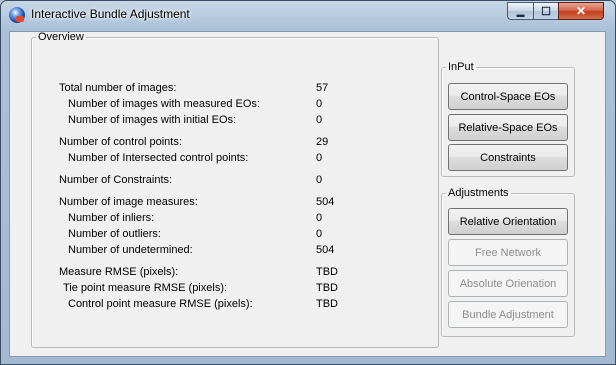  What do you see at coordinates (319, 234) in the screenshot?
I see `outliers-value: 0` at bounding box center [319, 234].